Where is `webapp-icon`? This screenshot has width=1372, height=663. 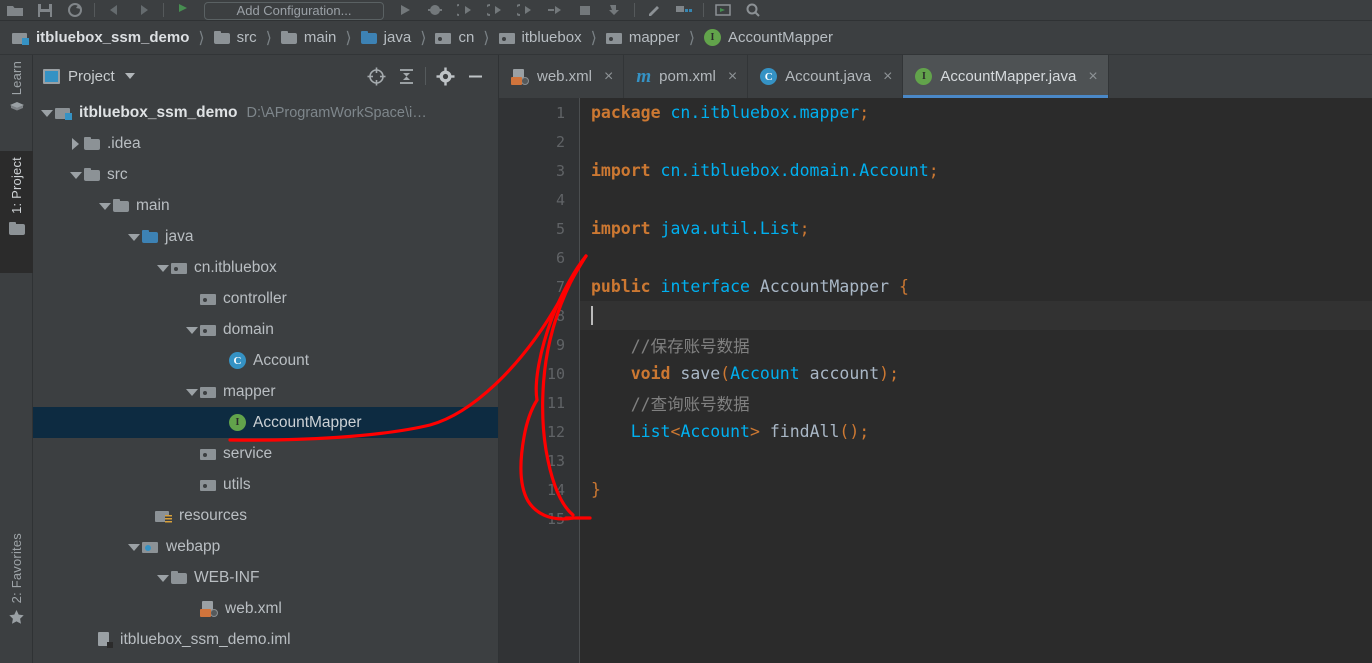 webapp-icon is located at coordinates (150, 547).